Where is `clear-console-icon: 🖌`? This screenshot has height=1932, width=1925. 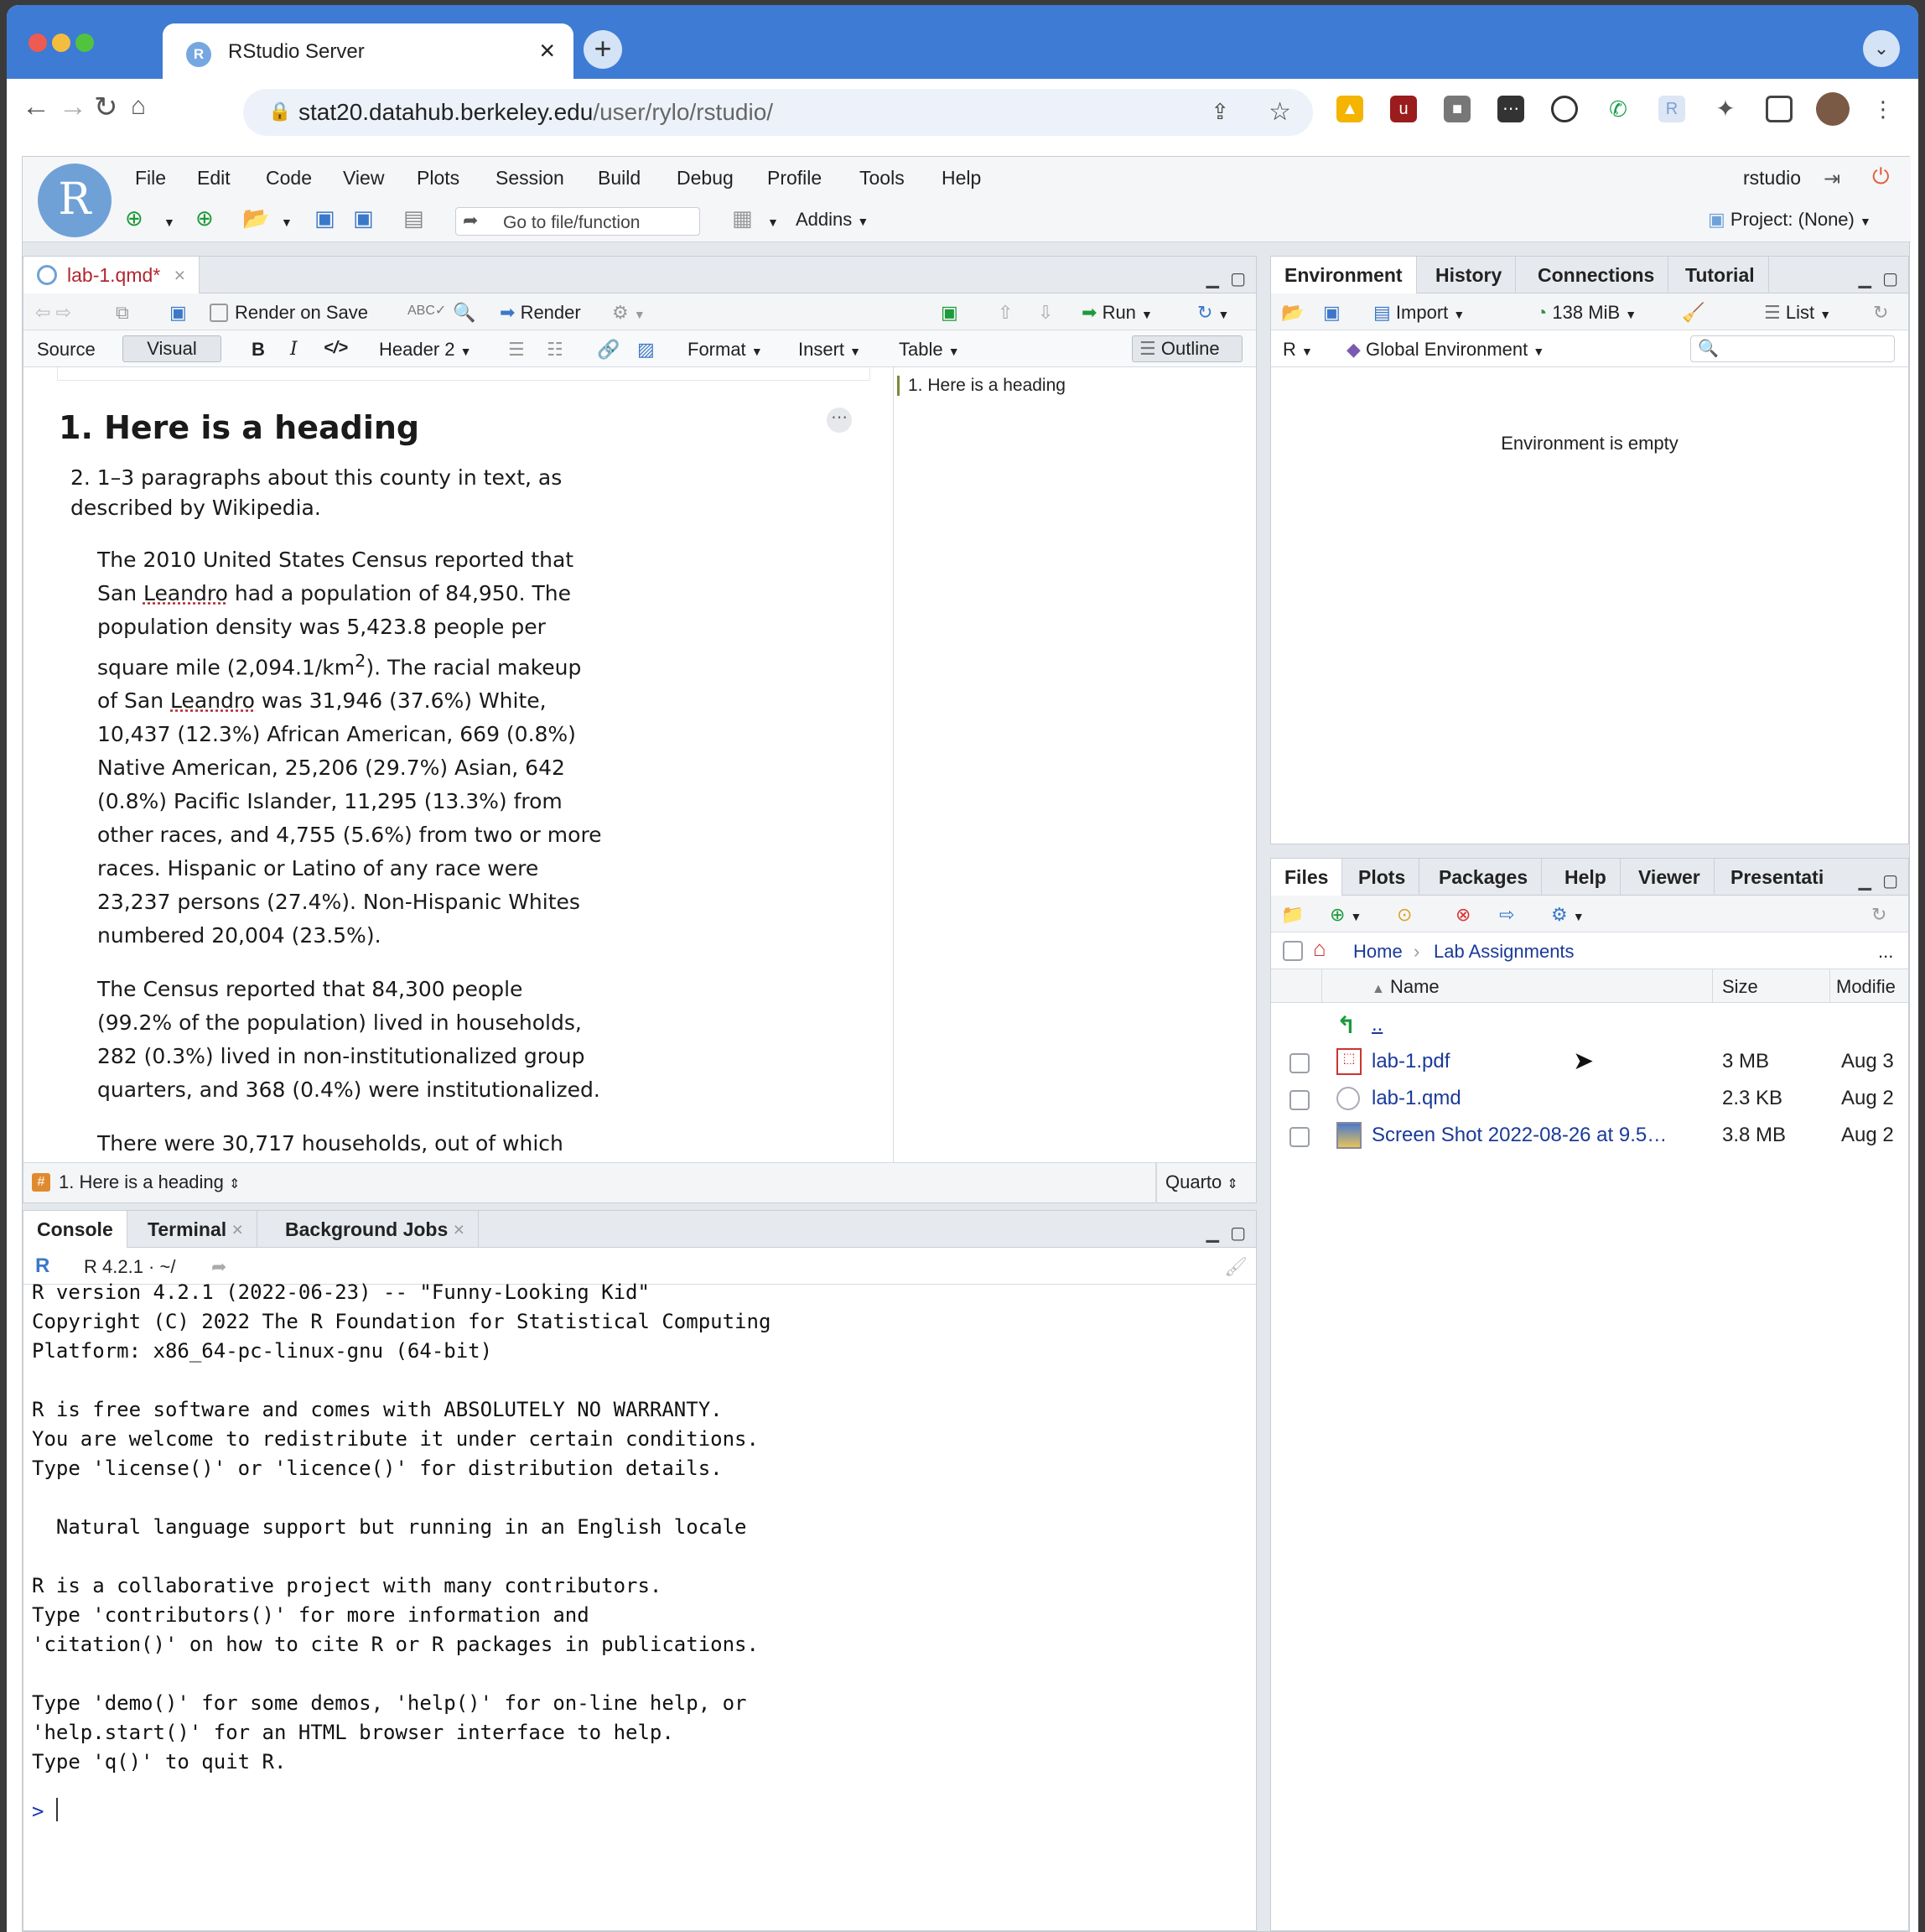 clear-console-icon: 🖌 is located at coordinates (1236, 1267).